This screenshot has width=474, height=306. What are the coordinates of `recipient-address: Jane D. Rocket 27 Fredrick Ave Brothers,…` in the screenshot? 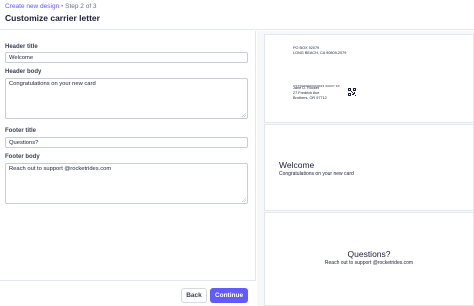 It's located at (310, 93).